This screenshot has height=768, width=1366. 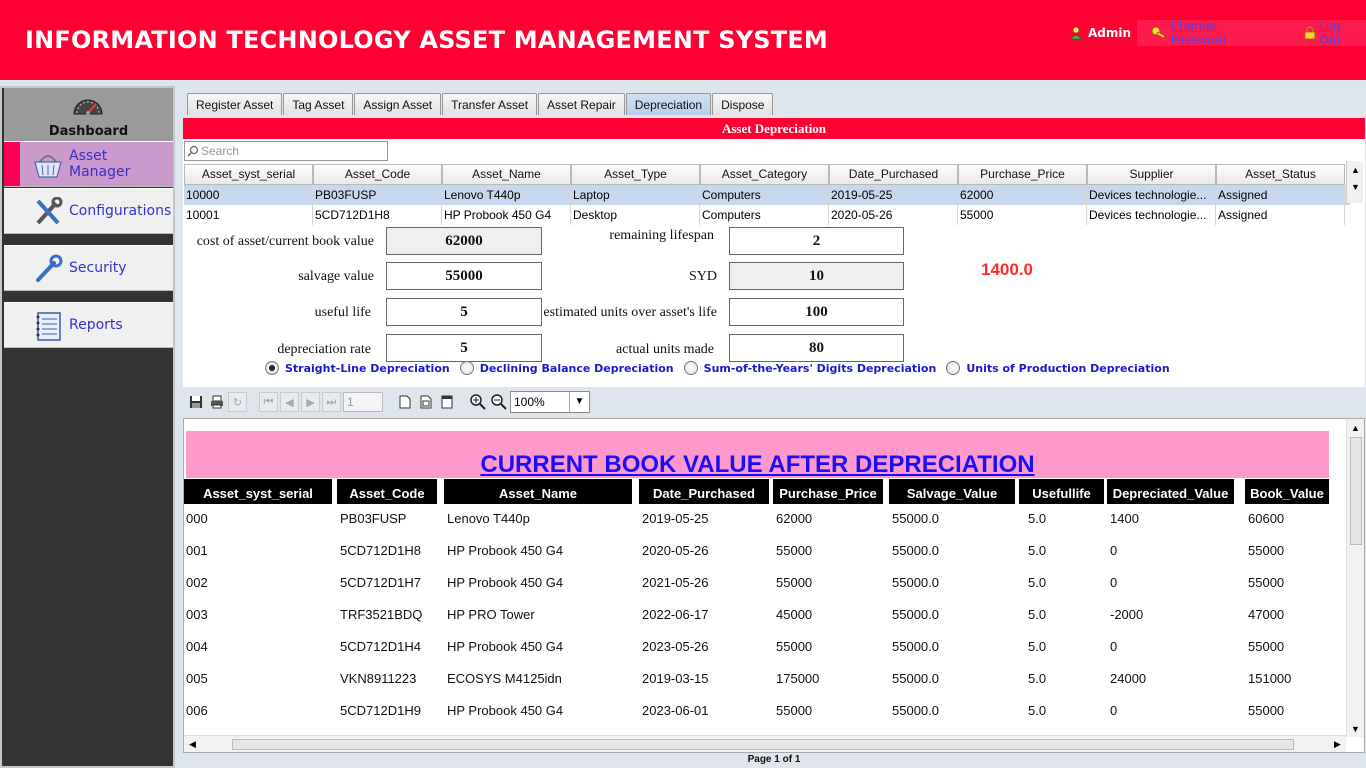 I want to click on tab-register-asset: Register Asset, so click(x=235, y=104).